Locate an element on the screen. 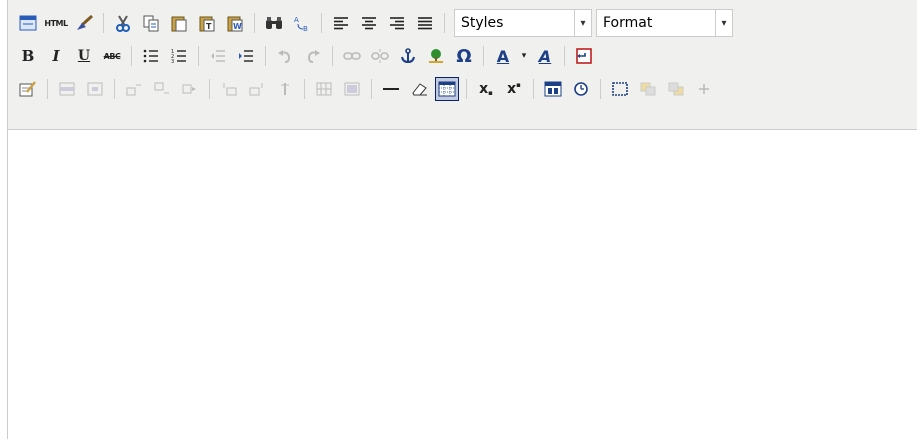  undo-button is located at coordinates (285, 56).